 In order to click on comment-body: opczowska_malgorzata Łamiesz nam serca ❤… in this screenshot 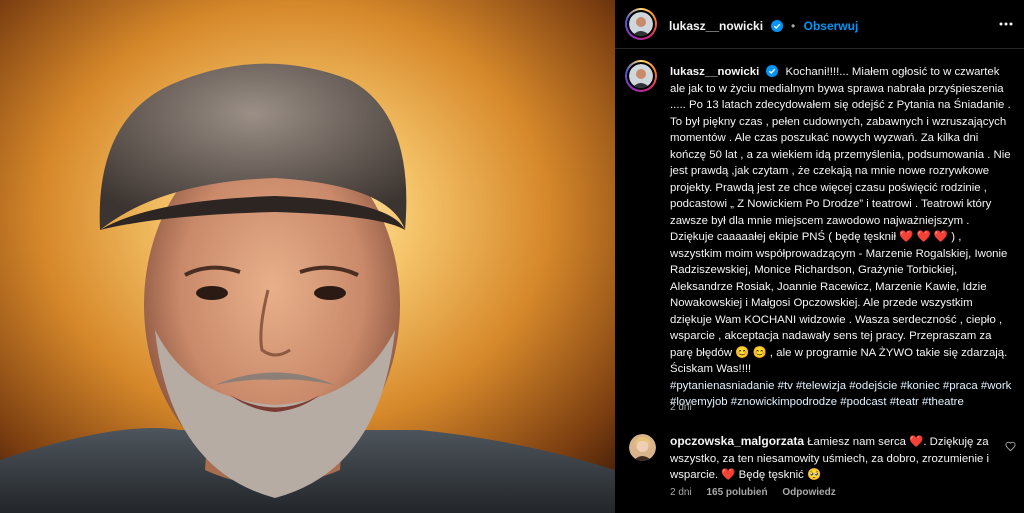, I will do `click(835, 458)`.